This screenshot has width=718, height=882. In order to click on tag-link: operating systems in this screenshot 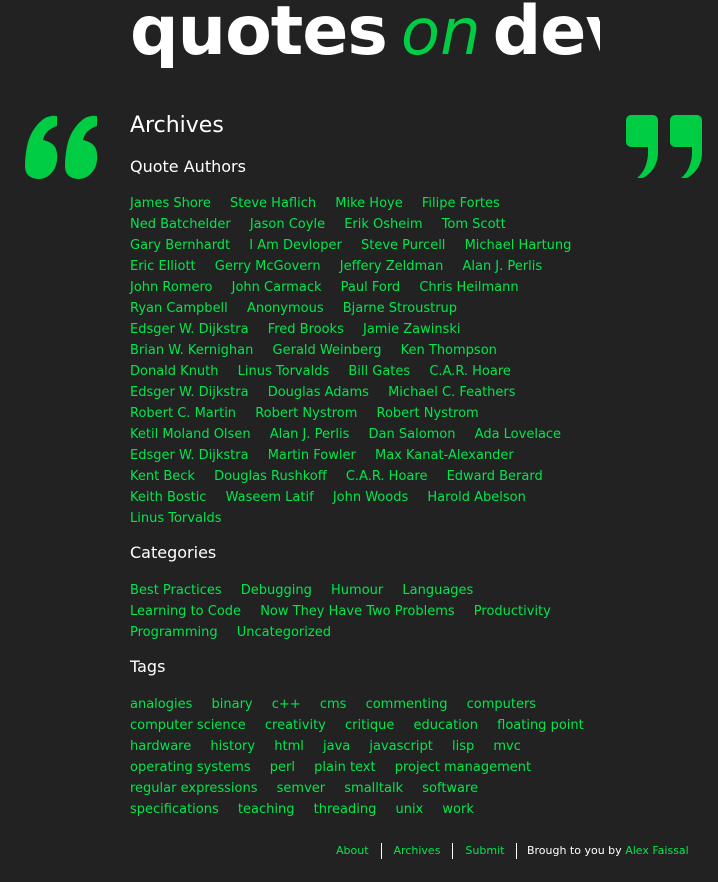, I will do `click(190, 767)`.